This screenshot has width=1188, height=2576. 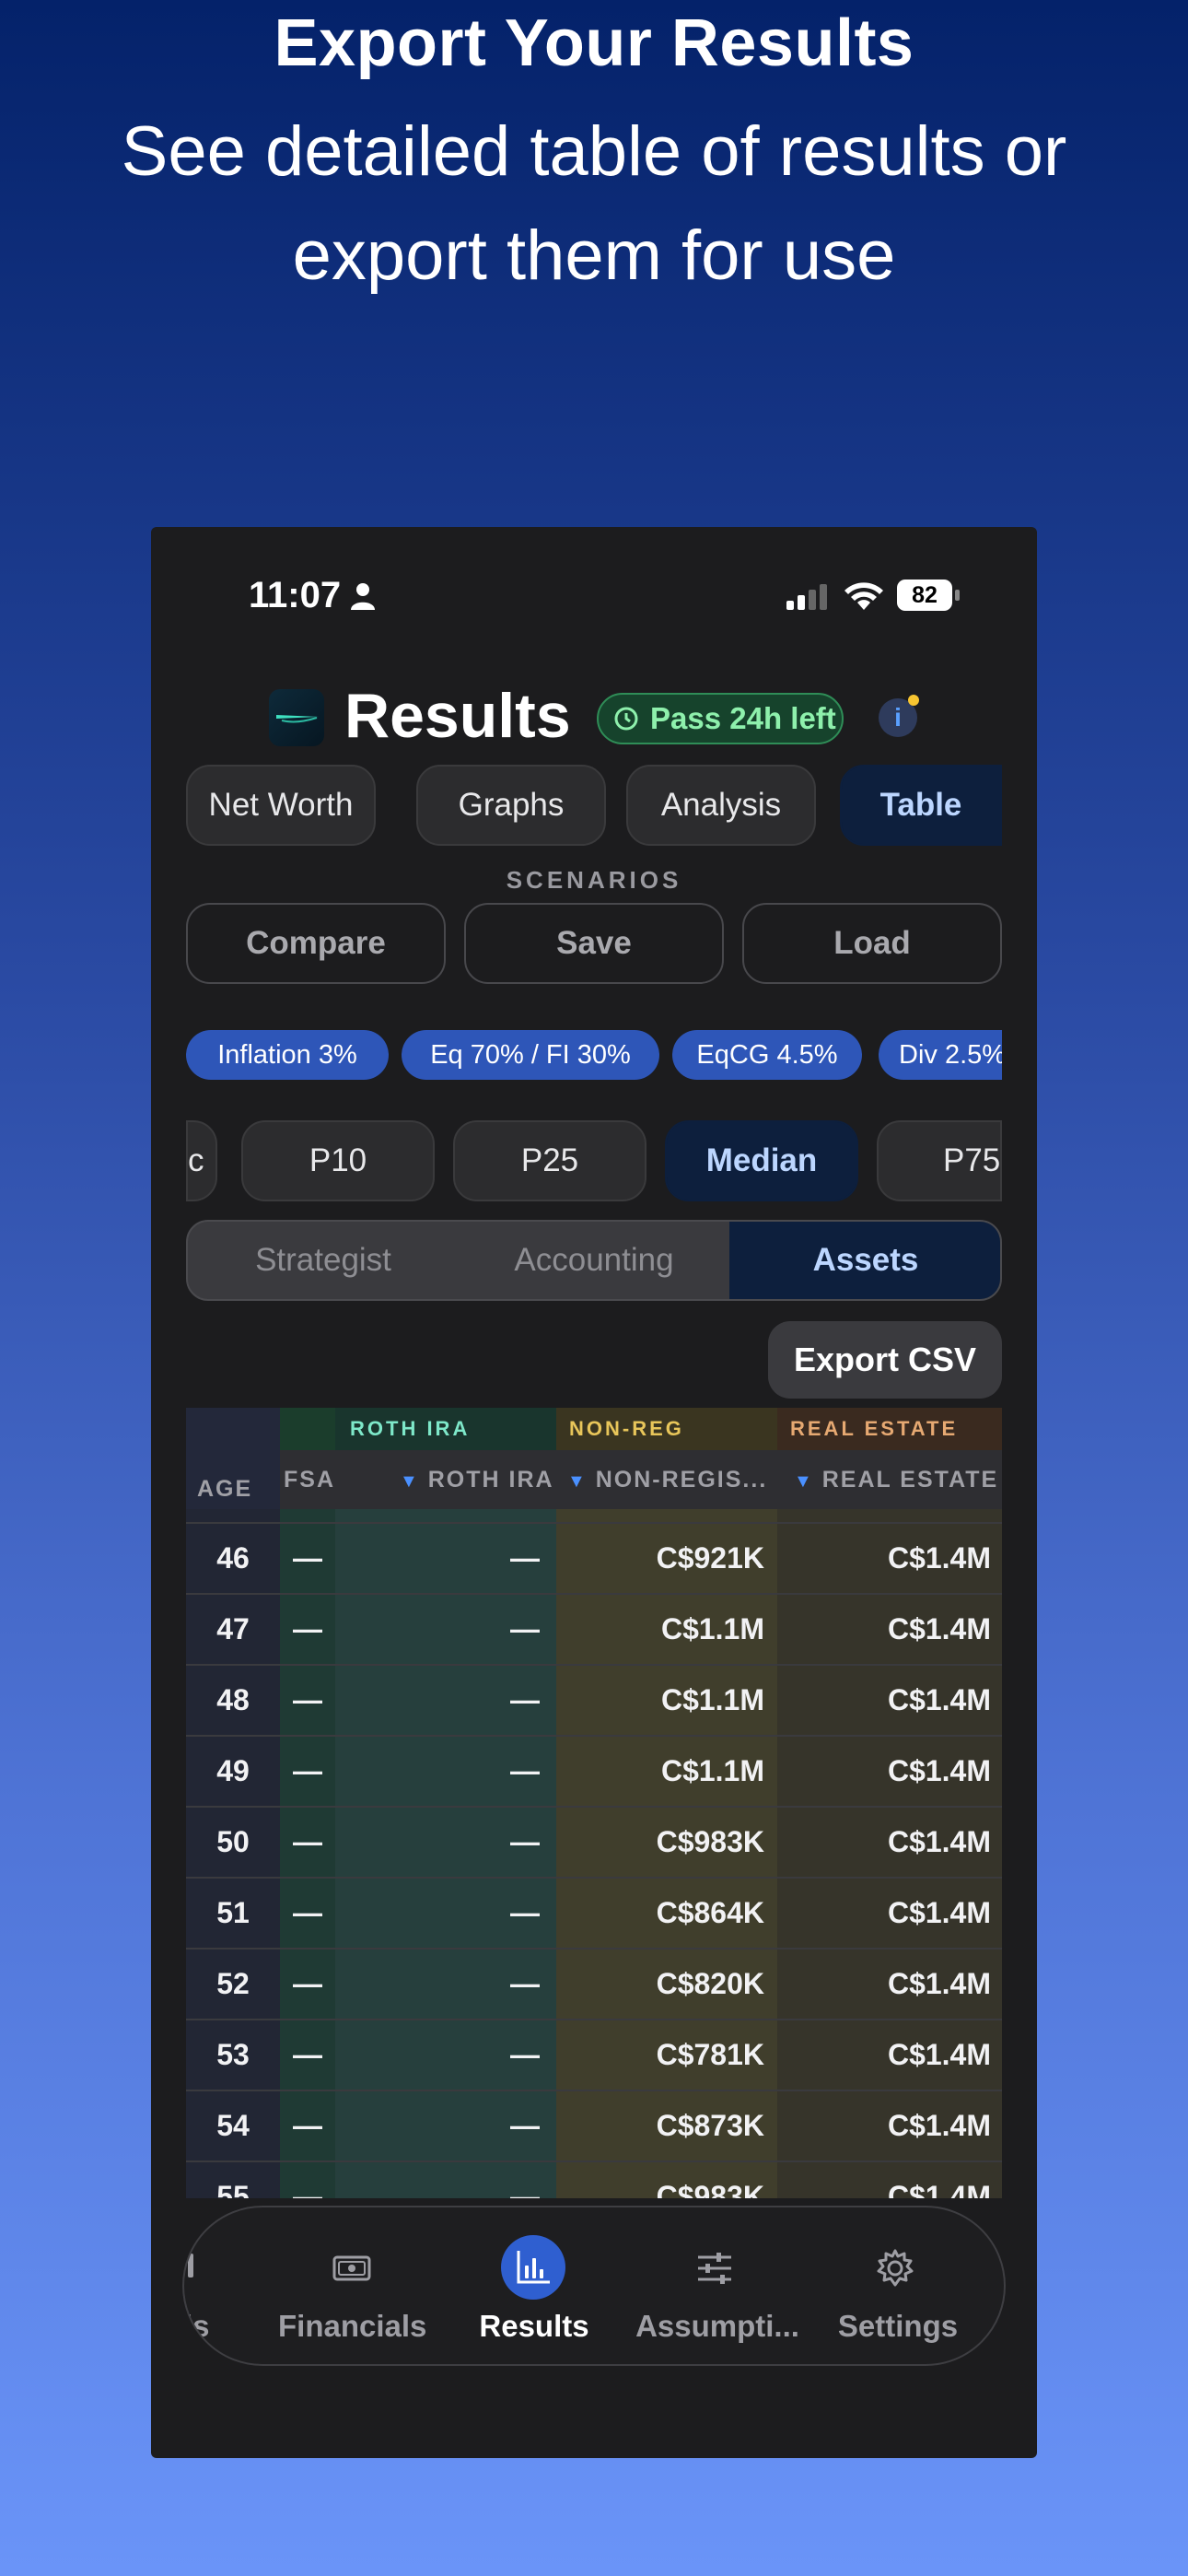 I want to click on compare-button: Compare, so click(x=316, y=943).